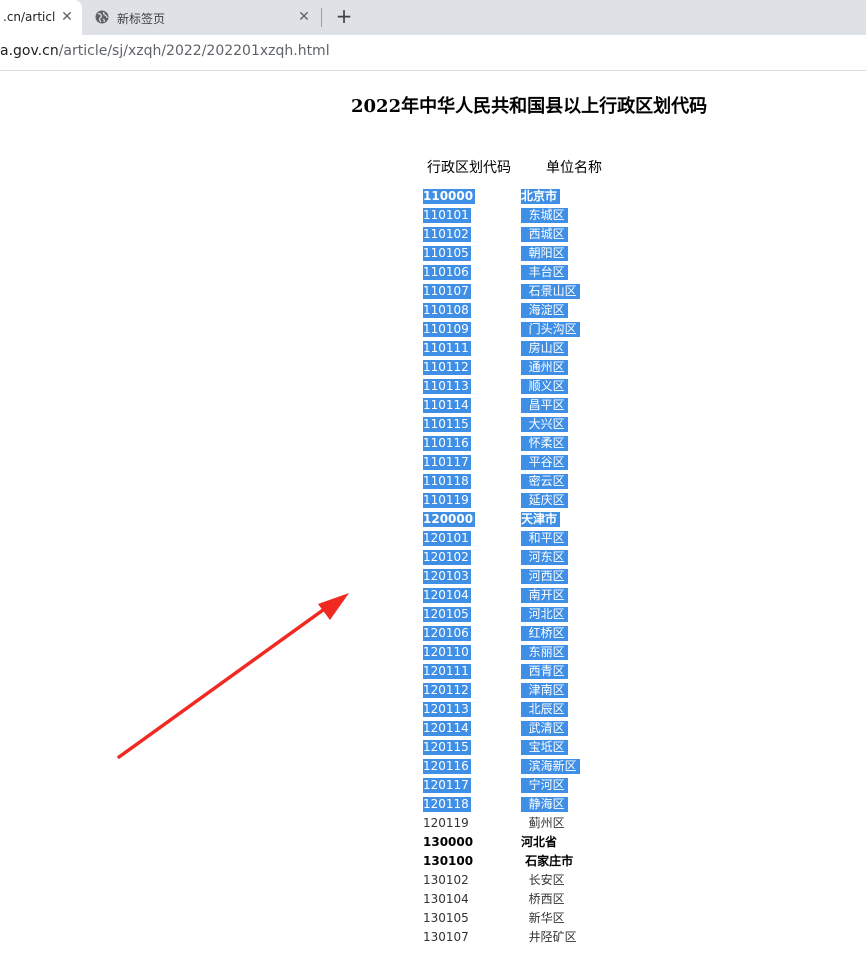 Image resolution: width=866 pixels, height=955 pixels. Describe the element at coordinates (447, 557) in the screenshot. I see `division-code: 120102` at that location.